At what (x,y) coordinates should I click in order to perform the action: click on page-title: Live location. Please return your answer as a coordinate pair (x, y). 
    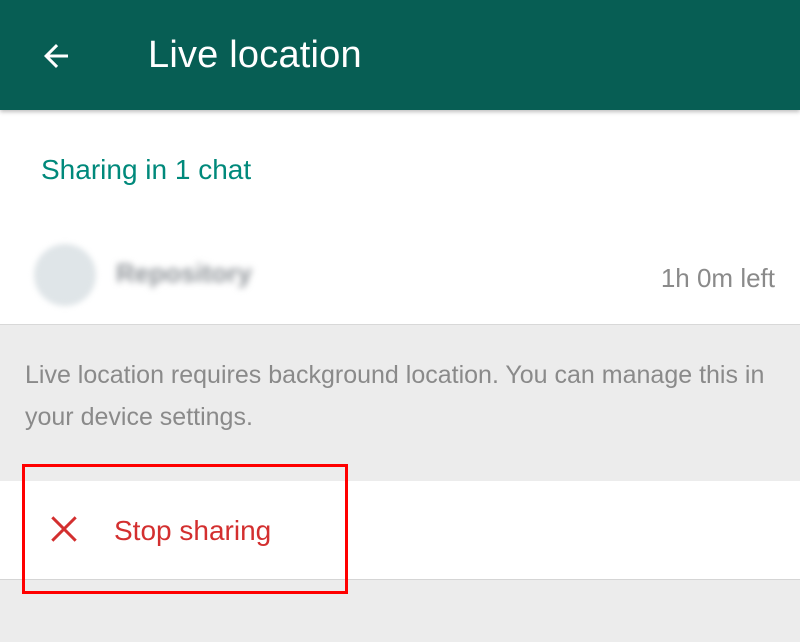
    Looking at the image, I should click on (255, 55).